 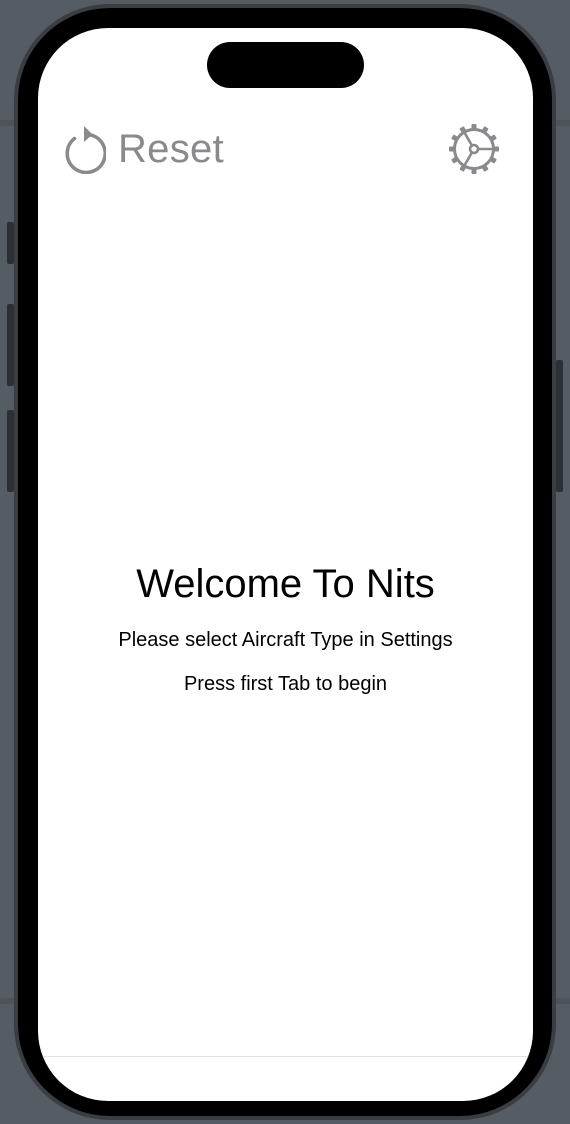 What do you see at coordinates (285, 684) in the screenshot?
I see `instruction-press-tab: Press first Tab to begin` at bounding box center [285, 684].